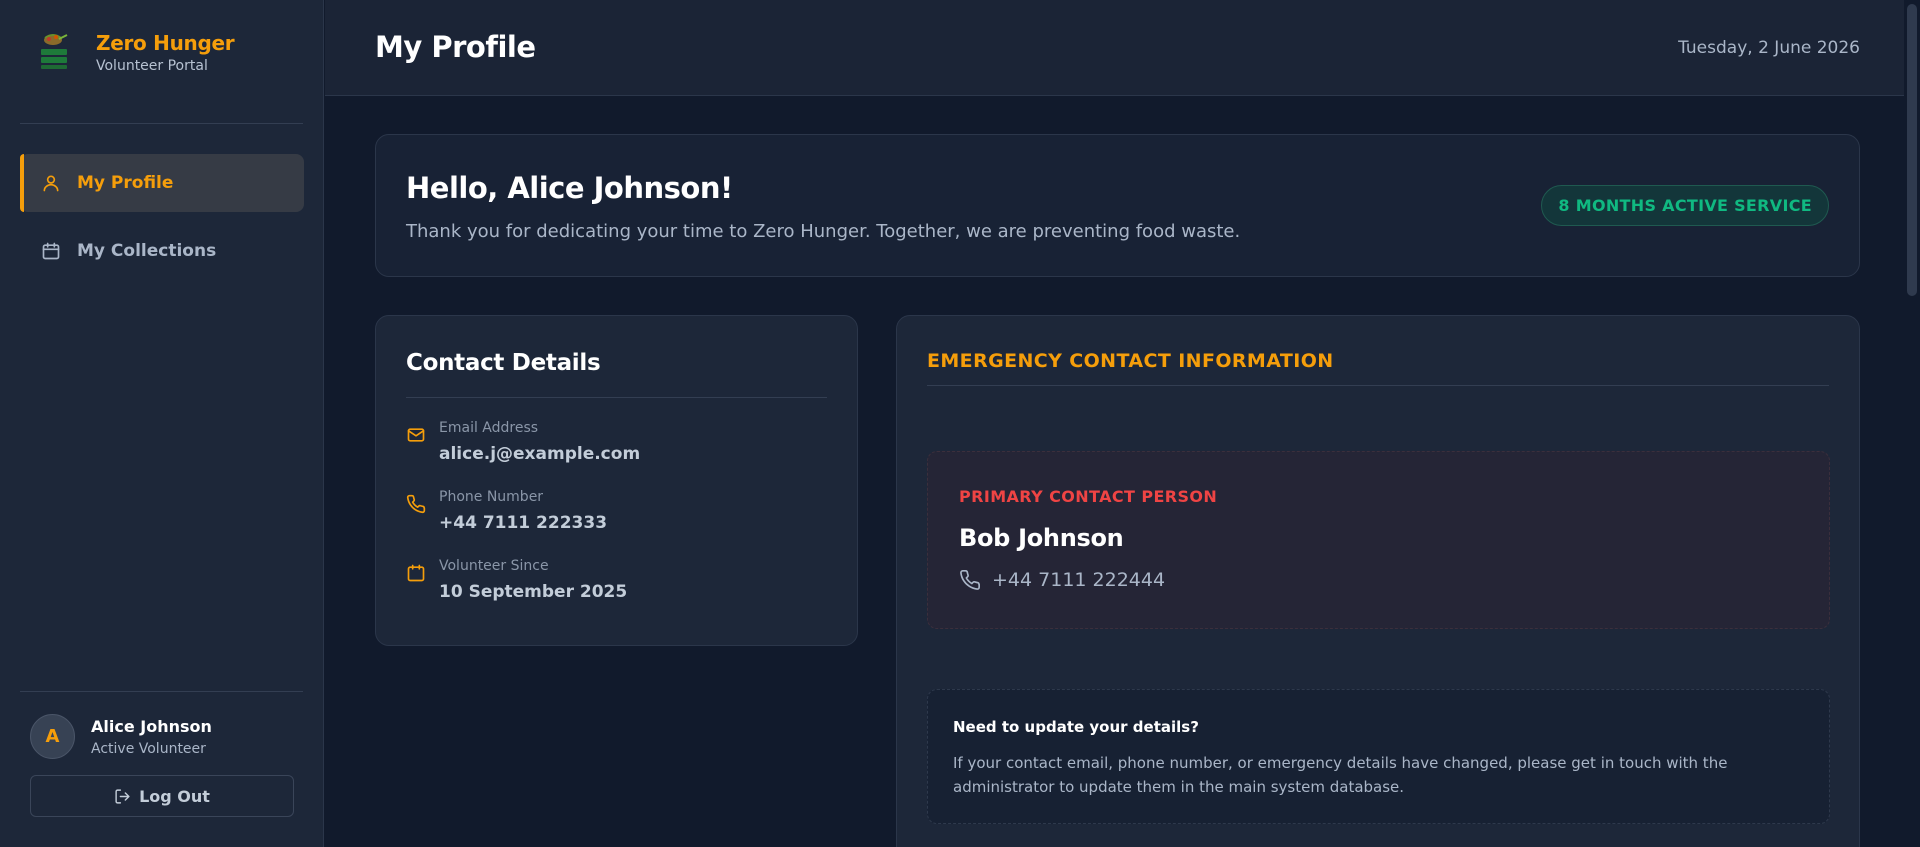 Image resolution: width=1920 pixels, height=847 pixels. What do you see at coordinates (533, 592) in the screenshot?
I see `volunteer-since-value: 10 September 2025` at bounding box center [533, 592].